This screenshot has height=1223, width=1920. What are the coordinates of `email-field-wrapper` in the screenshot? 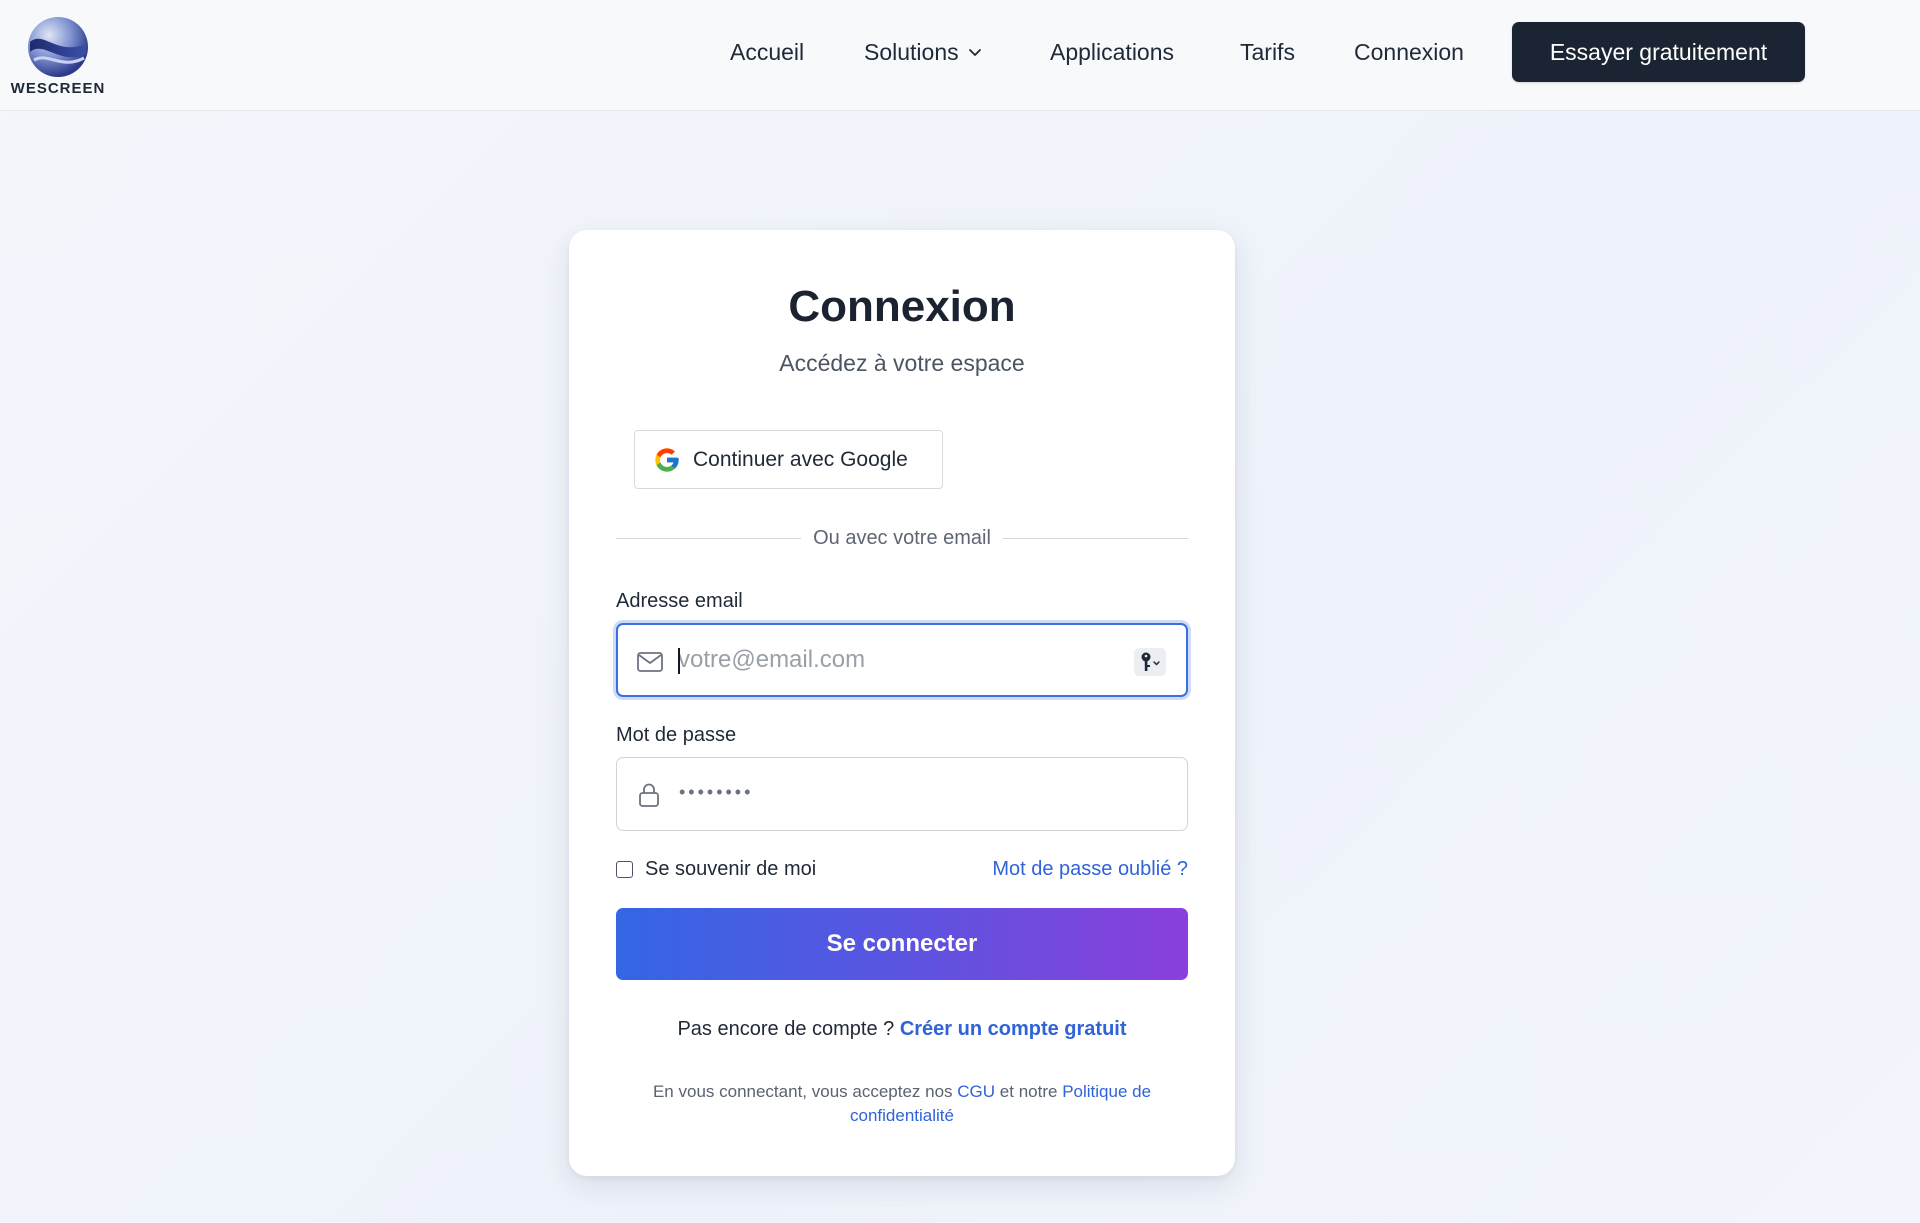 It's located at (902, 660).